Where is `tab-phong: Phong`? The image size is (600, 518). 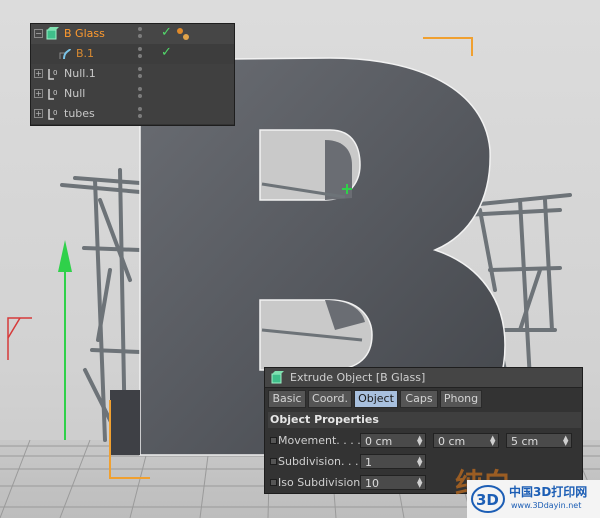
tab-phong: Phong is located at coordinates (461, 399).